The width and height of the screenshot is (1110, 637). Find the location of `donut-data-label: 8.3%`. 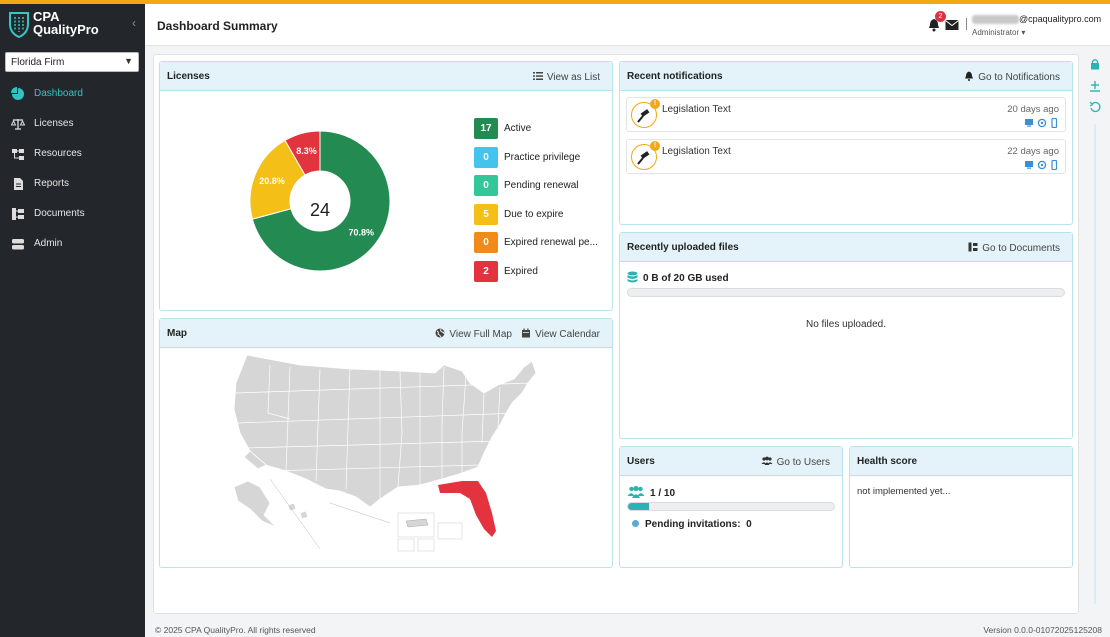

donut-data-label: 8.3% is located at coordinates (306, 151).